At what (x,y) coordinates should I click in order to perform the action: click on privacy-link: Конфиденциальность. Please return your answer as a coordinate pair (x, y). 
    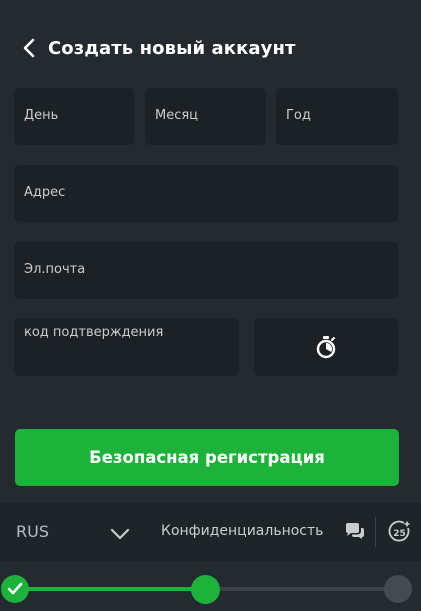
    Looking at the image, I should click on (242, 531).